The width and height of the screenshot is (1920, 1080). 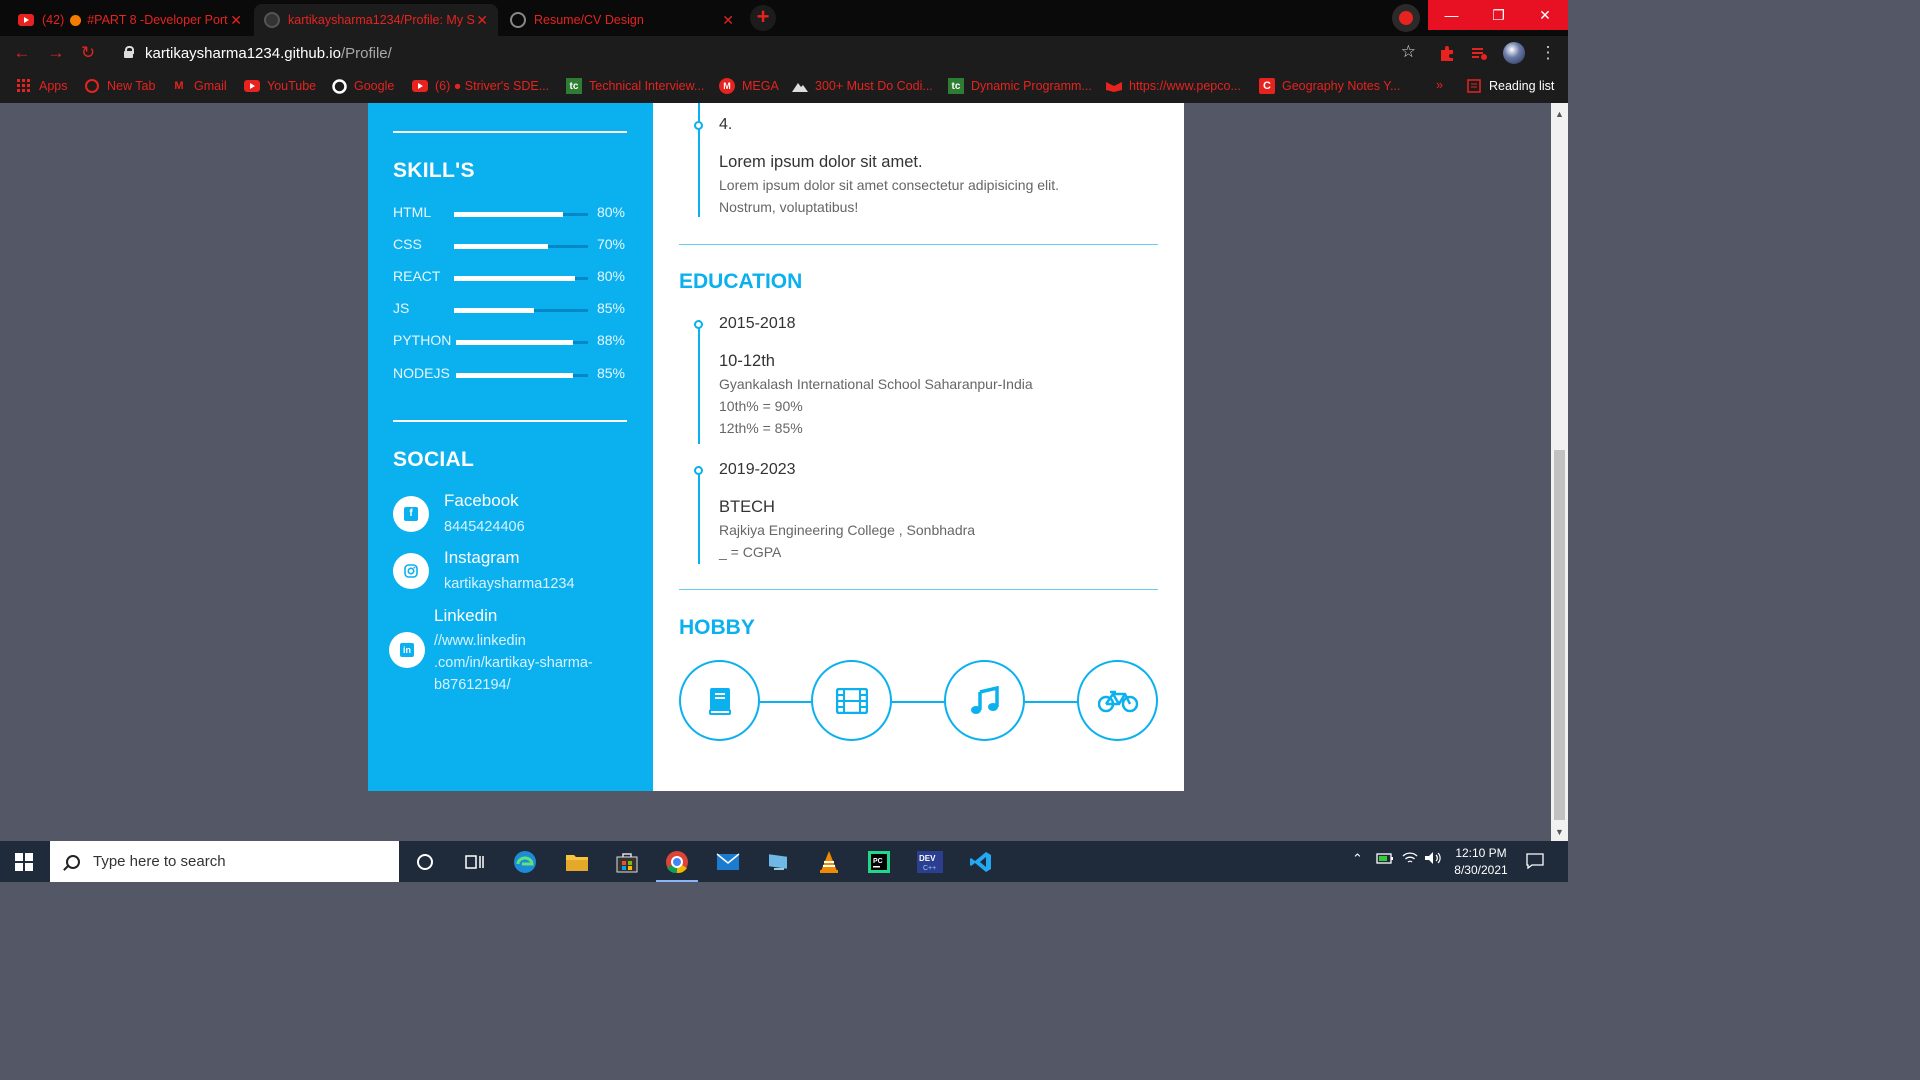 I want to click on skill-percent: 88%, so click(x=610, y=340).